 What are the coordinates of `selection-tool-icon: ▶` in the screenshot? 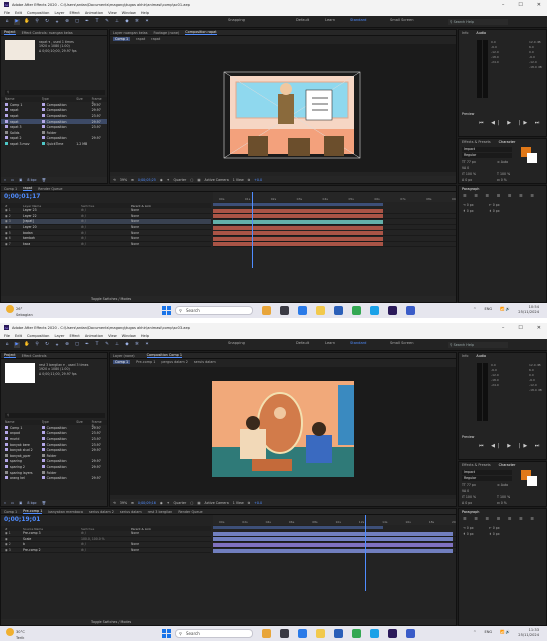 It's located at (17, 21).